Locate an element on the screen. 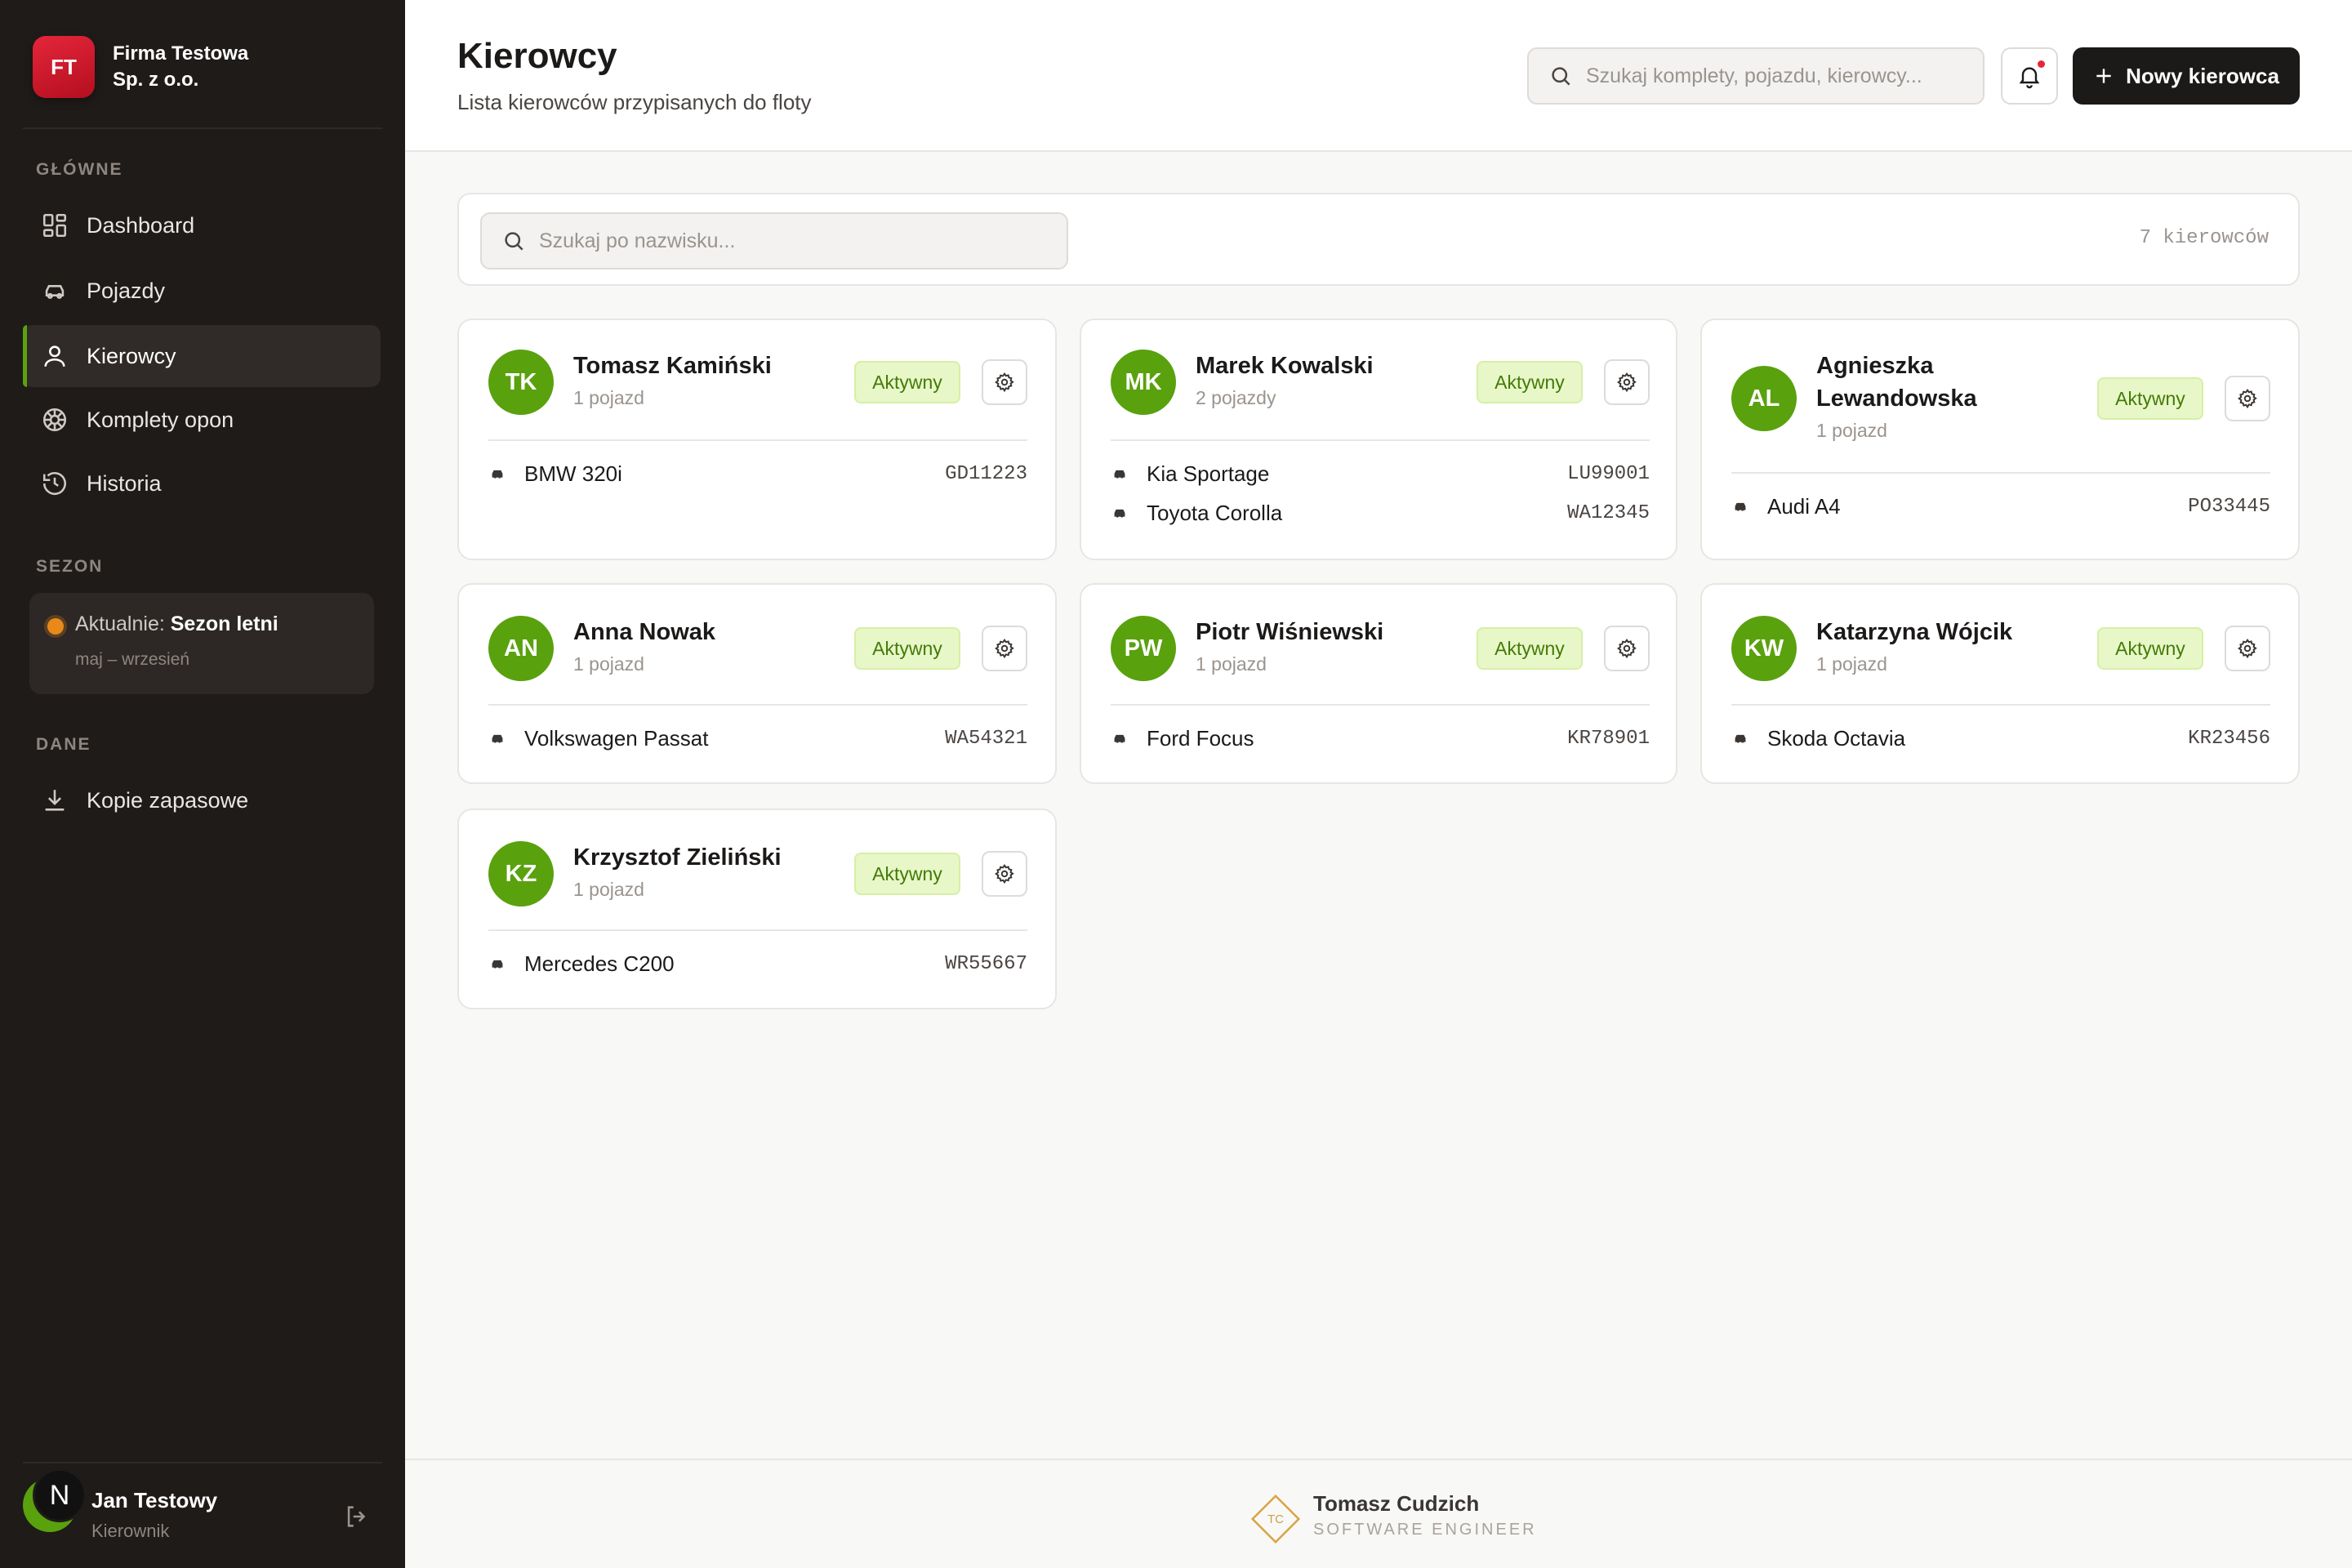 Image resolution: width=2352 pixels, height=1568 pixels. vehicle-name: Skoda Octavia is located at coordinates (1836, 738).